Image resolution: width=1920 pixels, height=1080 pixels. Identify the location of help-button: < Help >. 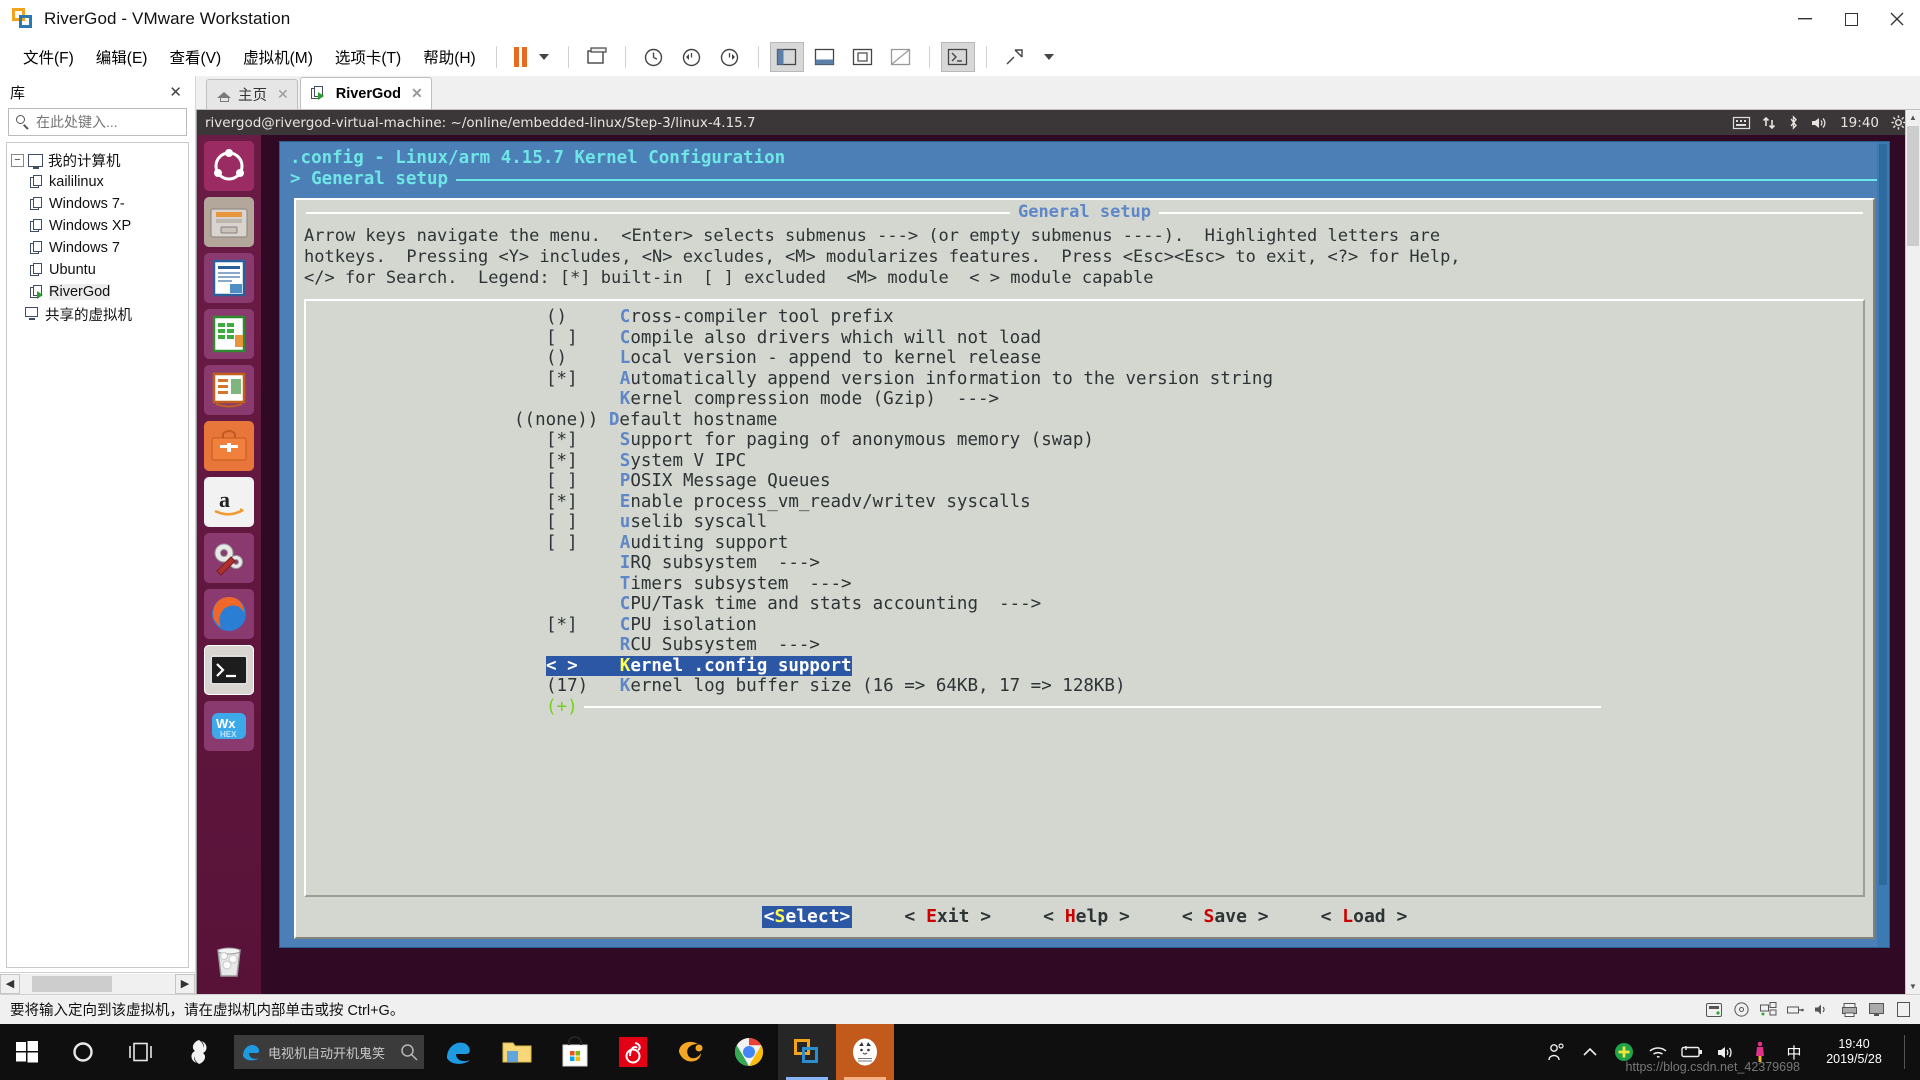
(1086, 917).